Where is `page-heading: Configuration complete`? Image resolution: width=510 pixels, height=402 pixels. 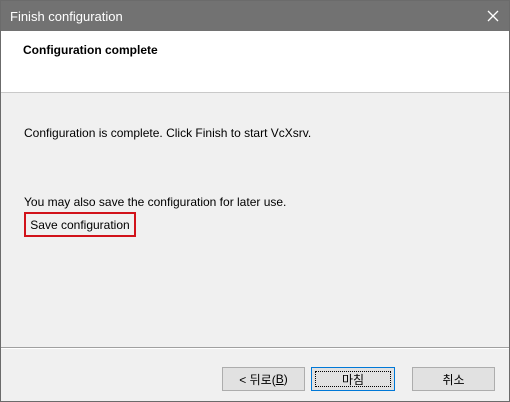
page-heading: Configuration complete is located at coordinates (90, 50).